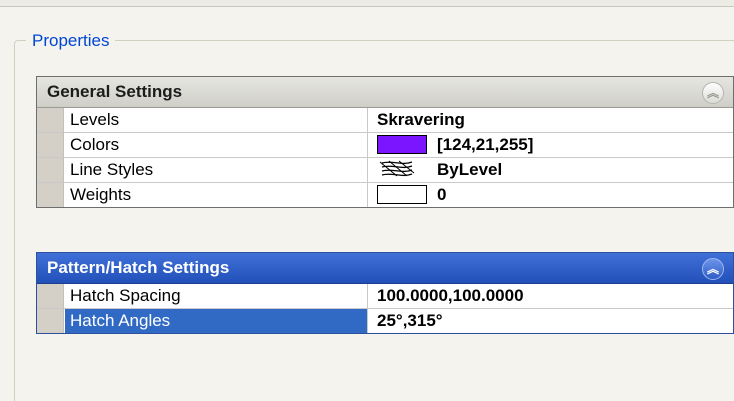 Image resolution: width=734 pixels, height=401 pixels. Describe the element at coordinates (410, 320) in the screenshot. I see `hatch-angles-value-text: 25°,315°` at that location.